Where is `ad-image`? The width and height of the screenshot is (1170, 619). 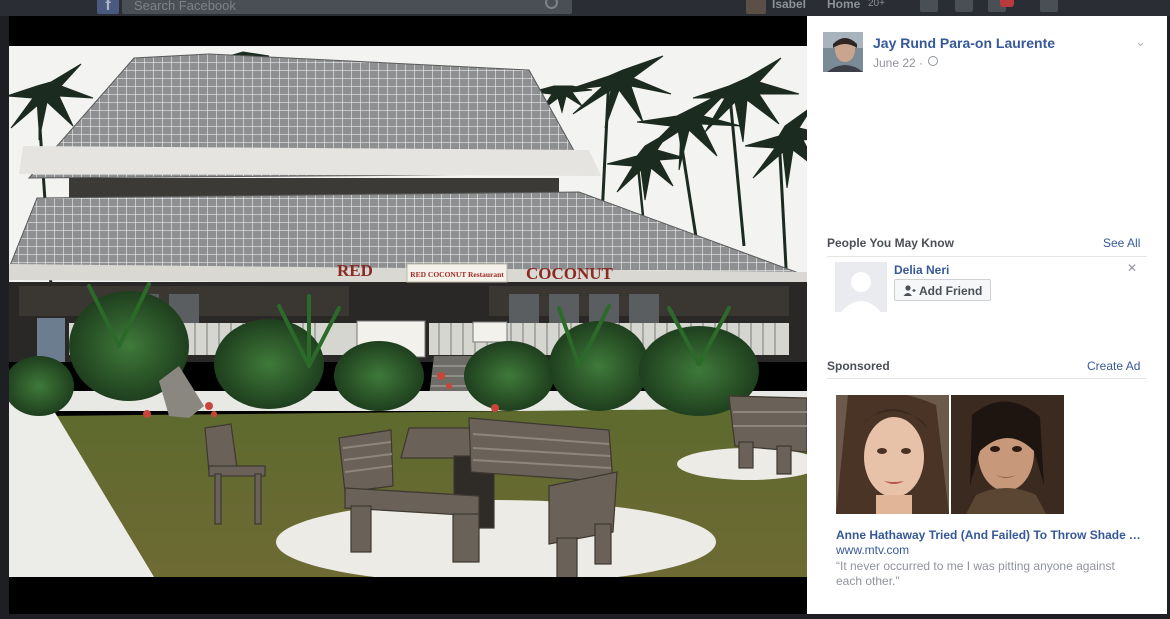 ad-image is located at coordinates (950, 454).